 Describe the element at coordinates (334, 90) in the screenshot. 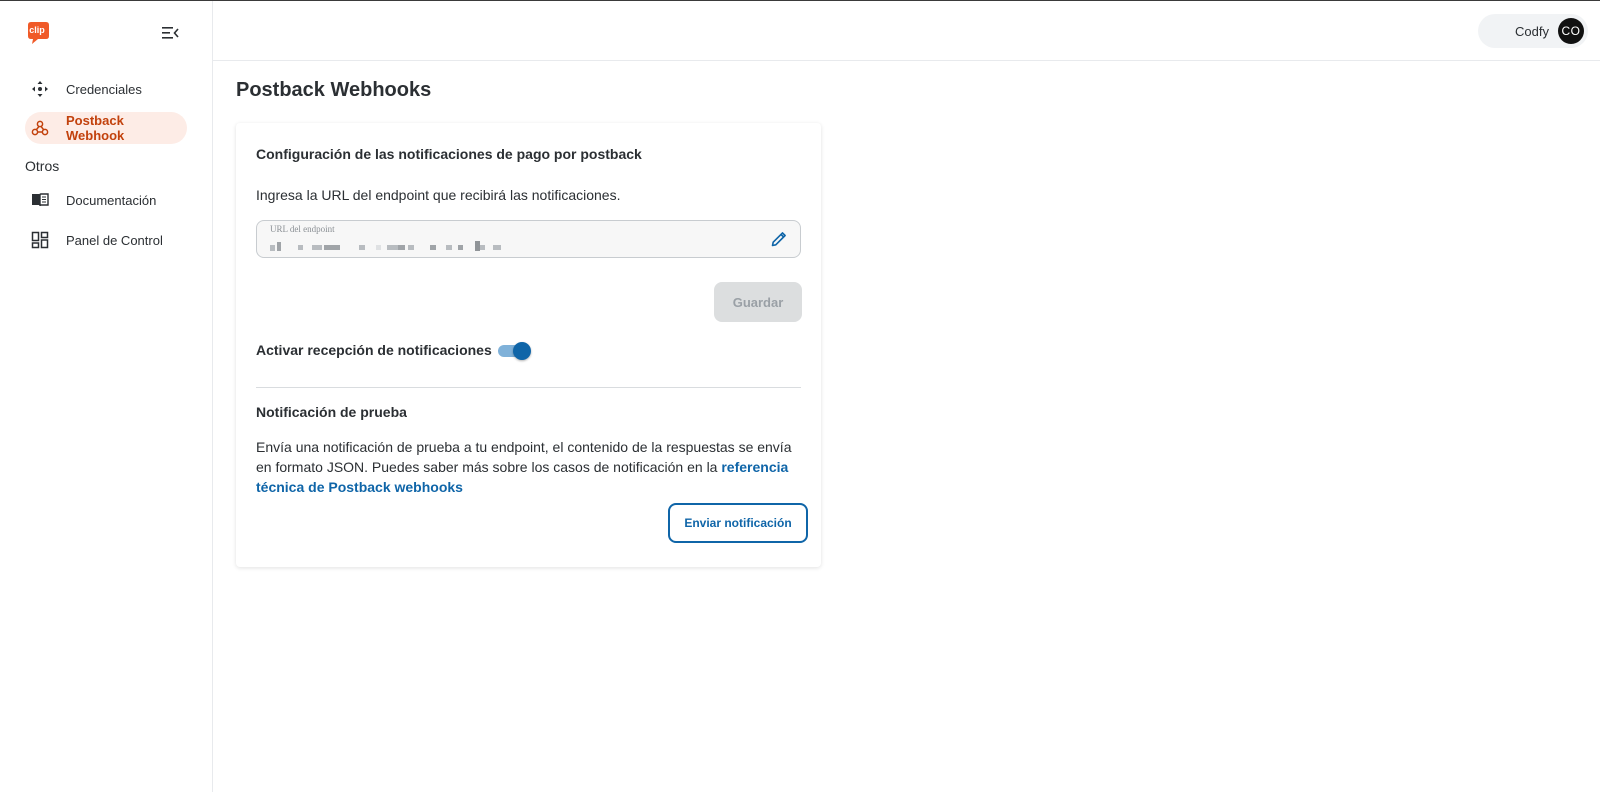

I see `page-title: Postback Webhooks` at that location.